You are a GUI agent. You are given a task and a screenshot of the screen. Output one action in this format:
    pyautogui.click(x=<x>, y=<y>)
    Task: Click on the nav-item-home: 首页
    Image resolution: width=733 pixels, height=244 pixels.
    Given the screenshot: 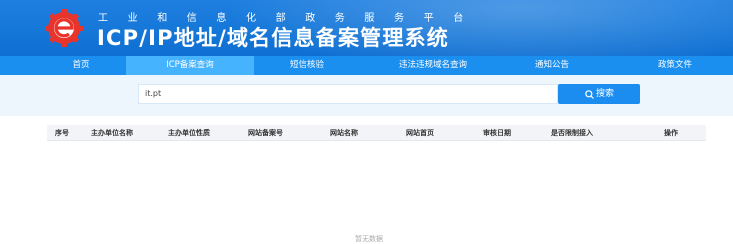 What is the action you would take?
    pyautogui.click(x=81, y=65)
    